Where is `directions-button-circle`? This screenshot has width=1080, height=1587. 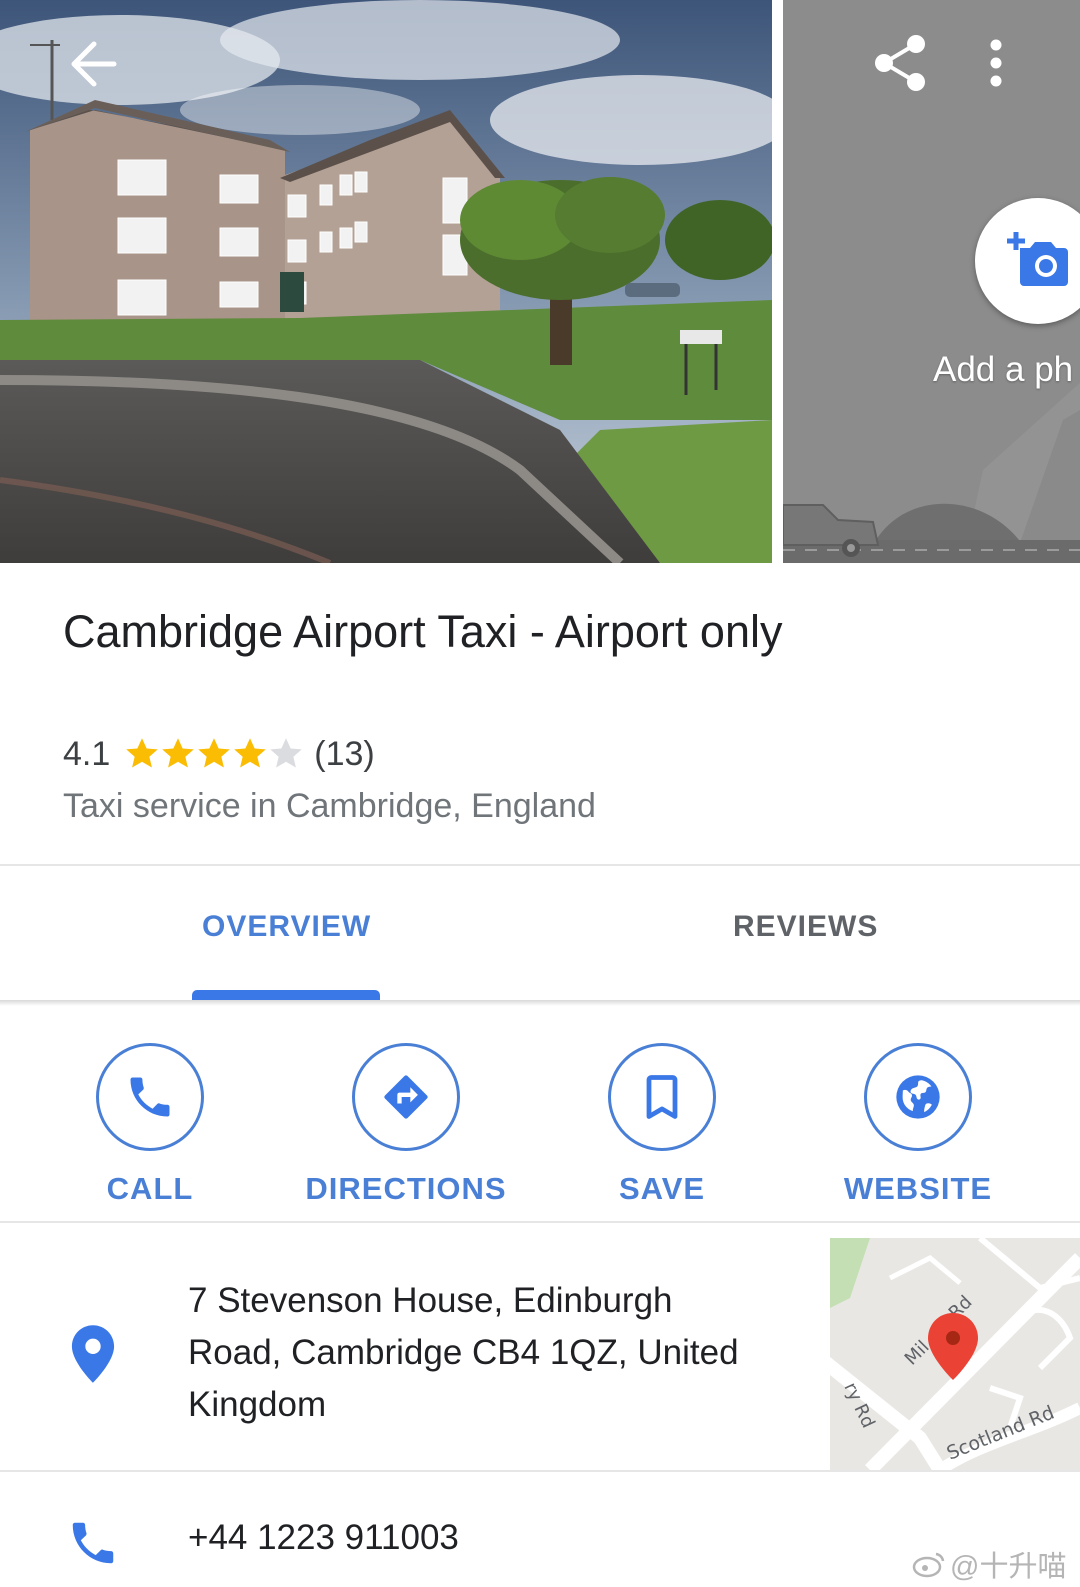
directions-button-circle is located at coordinates (406, 1097).